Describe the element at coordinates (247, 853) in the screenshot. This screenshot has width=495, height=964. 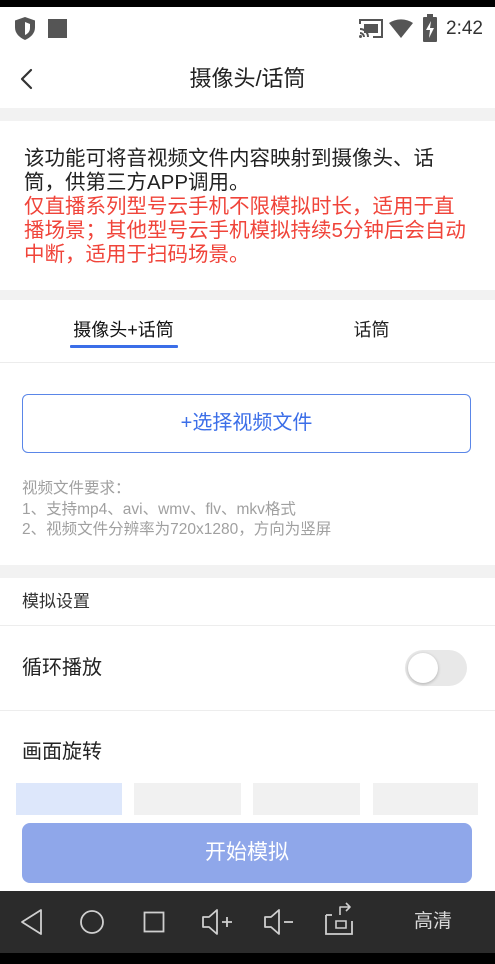
I see `start-simulation-button: 开始模拟` at that location.